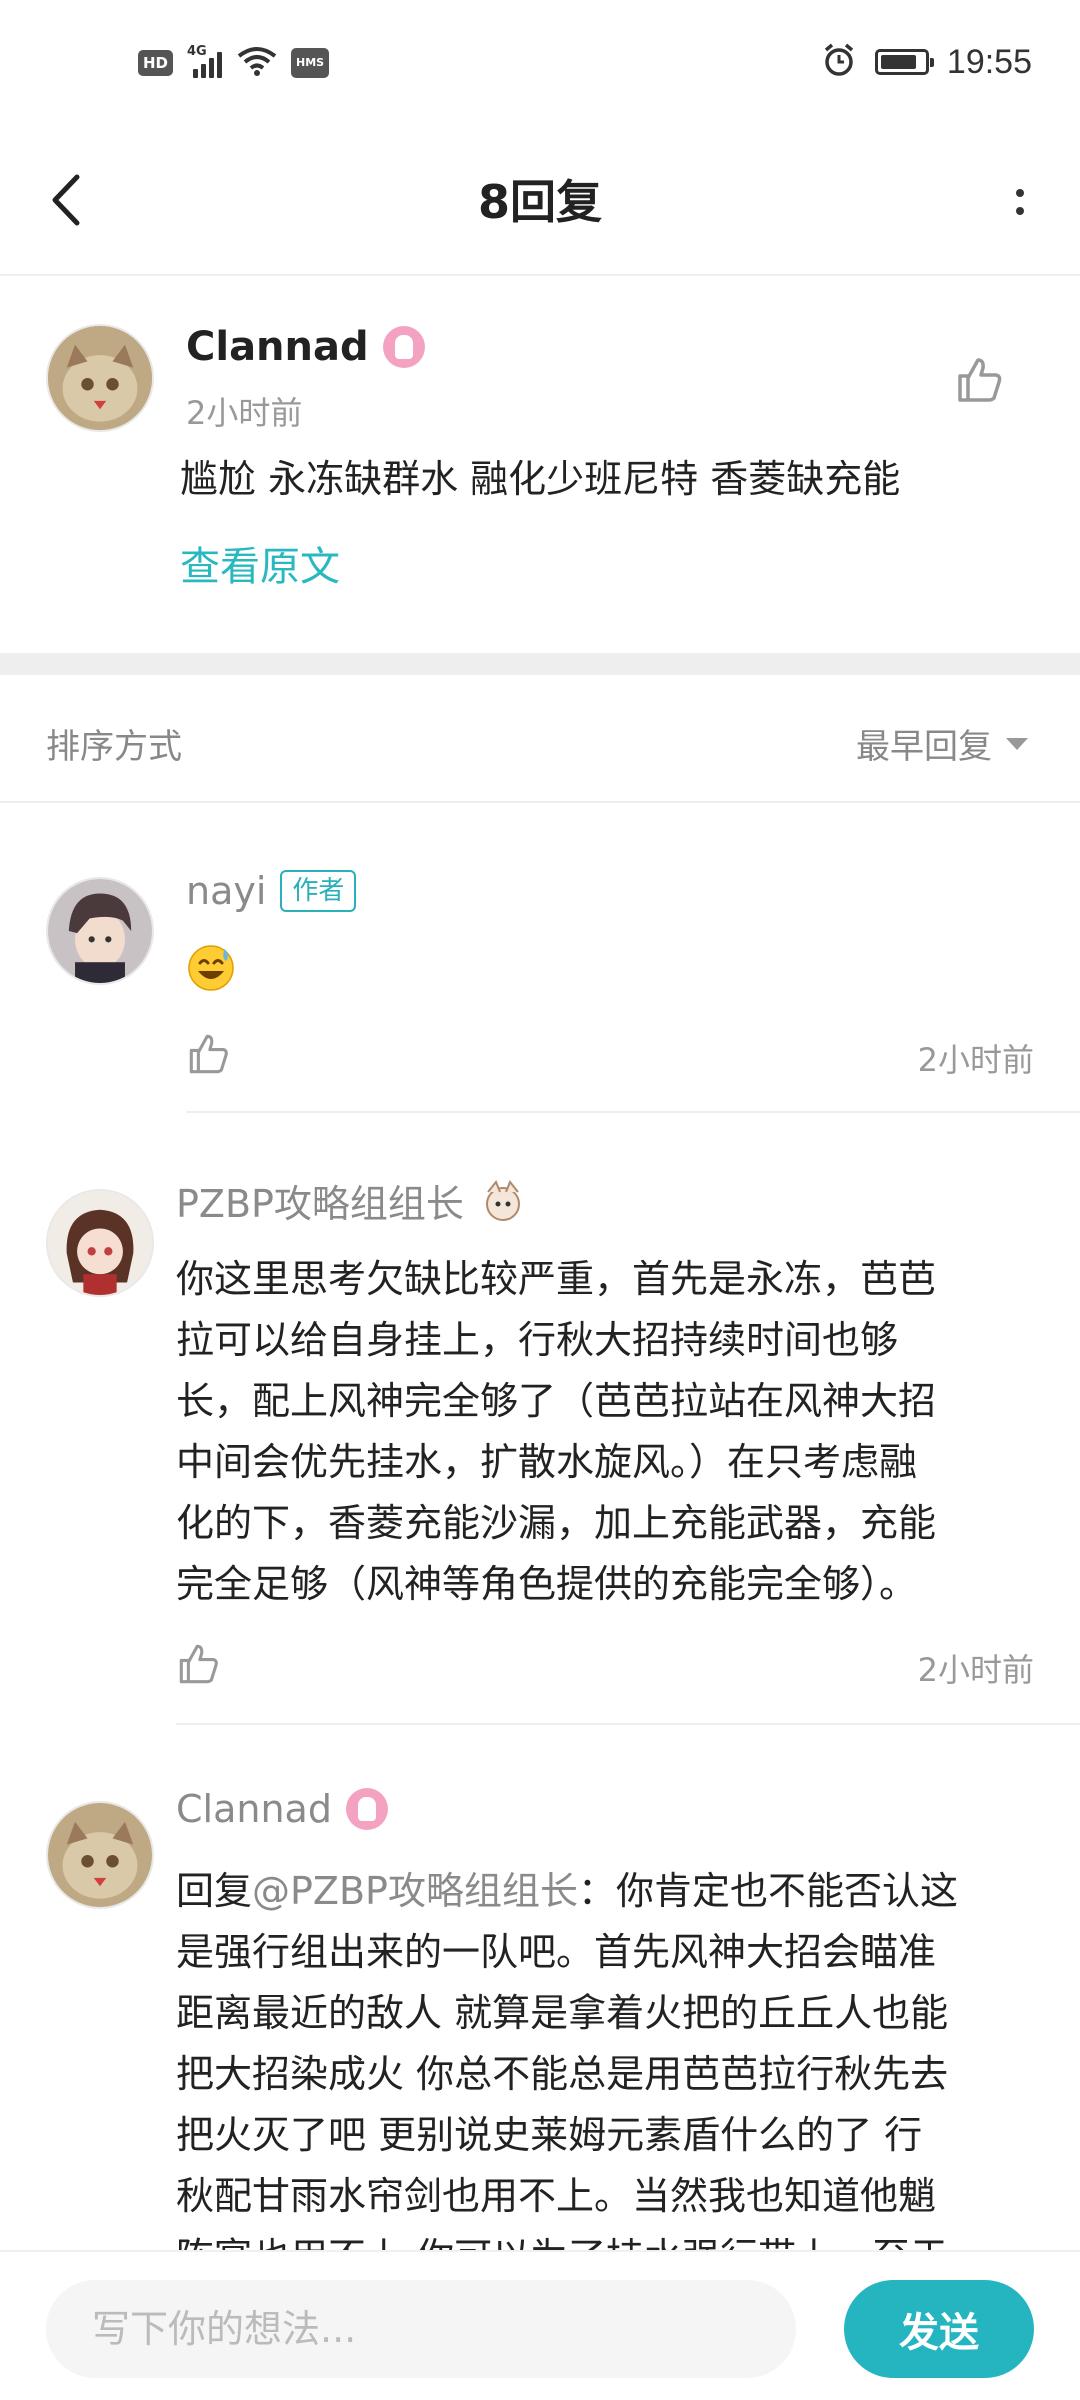  What do you see at coordinates (839, 62) in the screenshot?
I see `alarm-icon` at bounding box center [839, 62].